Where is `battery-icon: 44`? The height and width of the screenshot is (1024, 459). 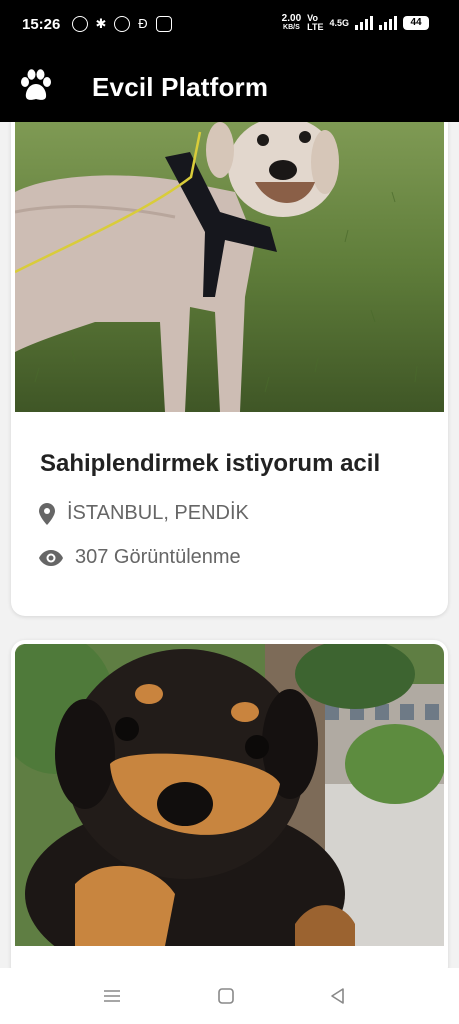 battery-icon: 44 is located at coordinates (416, 23).